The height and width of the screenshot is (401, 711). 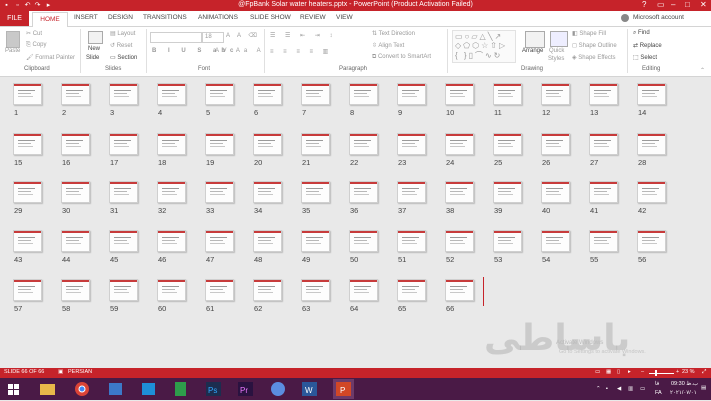 I want to click on zoom-slider-thumb, so click(x=656, y=373).